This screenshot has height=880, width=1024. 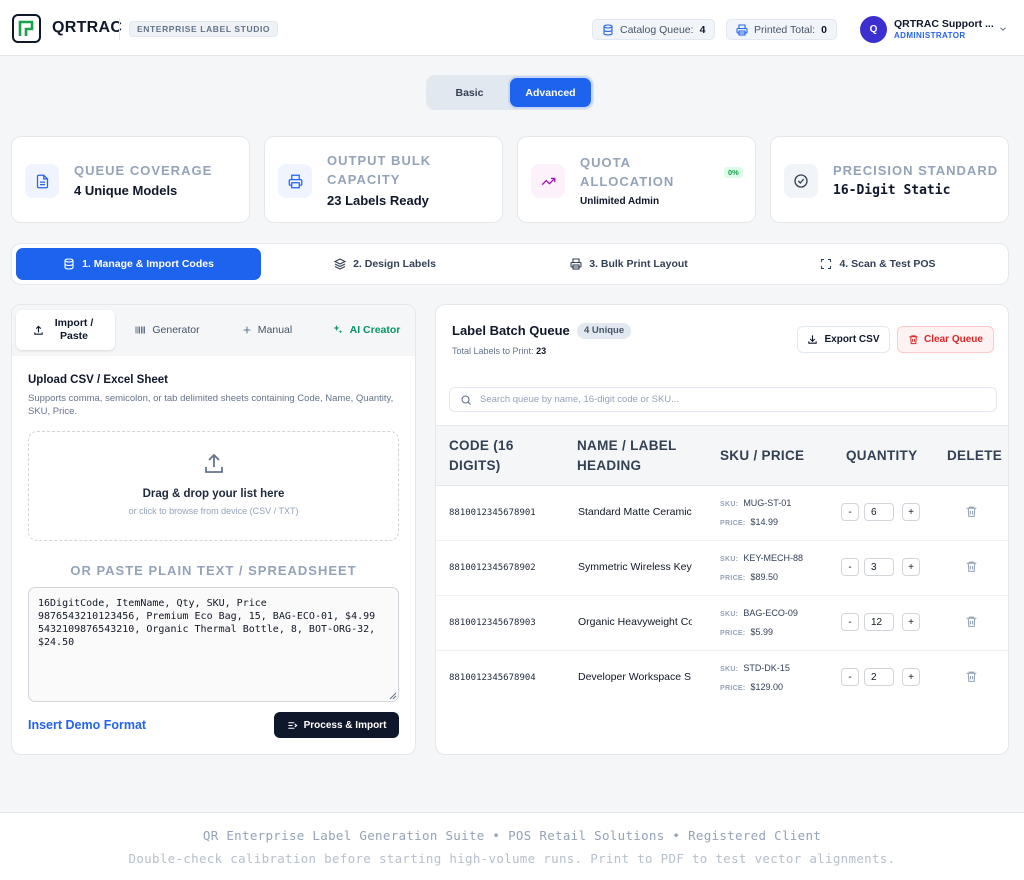 I want to click on plus-icon, so click(x=247, y=330).